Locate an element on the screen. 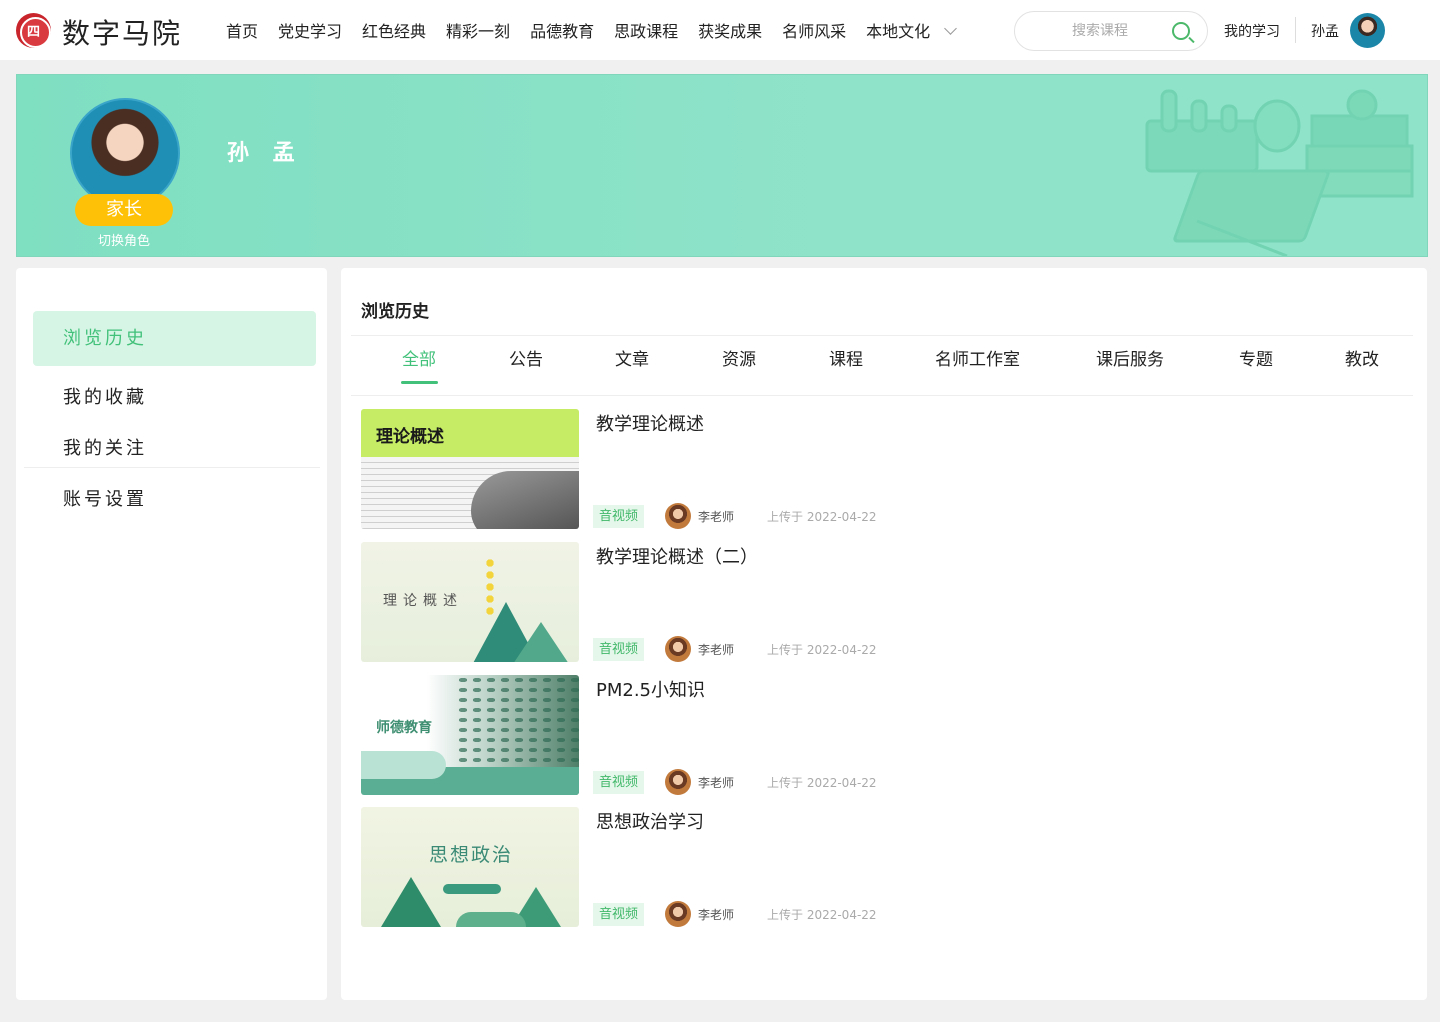 This screenshot has height=1022, width=1440. item-title: 思想政治学习 is located at coordinates (650, 821).